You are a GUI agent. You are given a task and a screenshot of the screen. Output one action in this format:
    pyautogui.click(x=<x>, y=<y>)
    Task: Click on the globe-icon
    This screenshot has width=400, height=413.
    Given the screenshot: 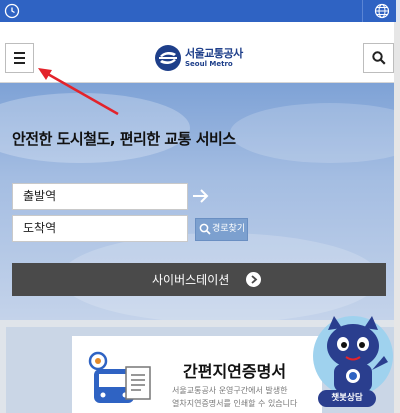 What is the action you would take?
    pyautogui.click(x=382, y=11)
    